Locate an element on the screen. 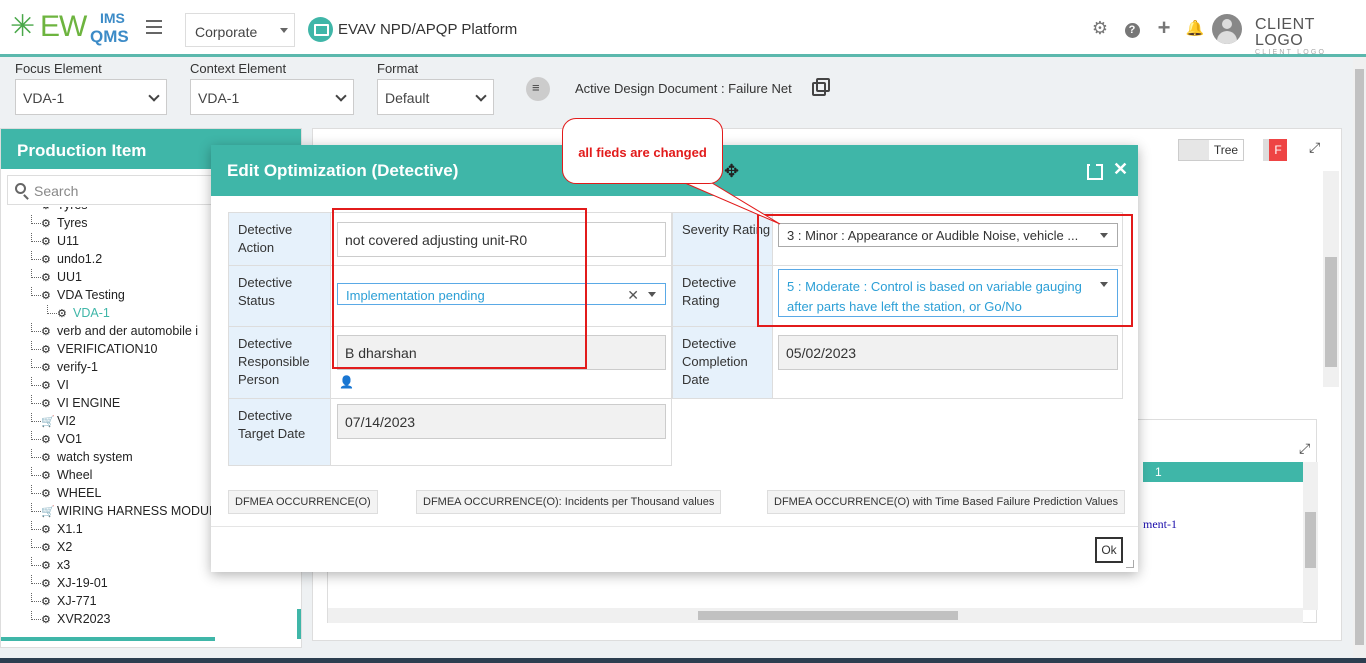  tree-item: ⚙ XJ-771 is located at coordinates (64, 602).